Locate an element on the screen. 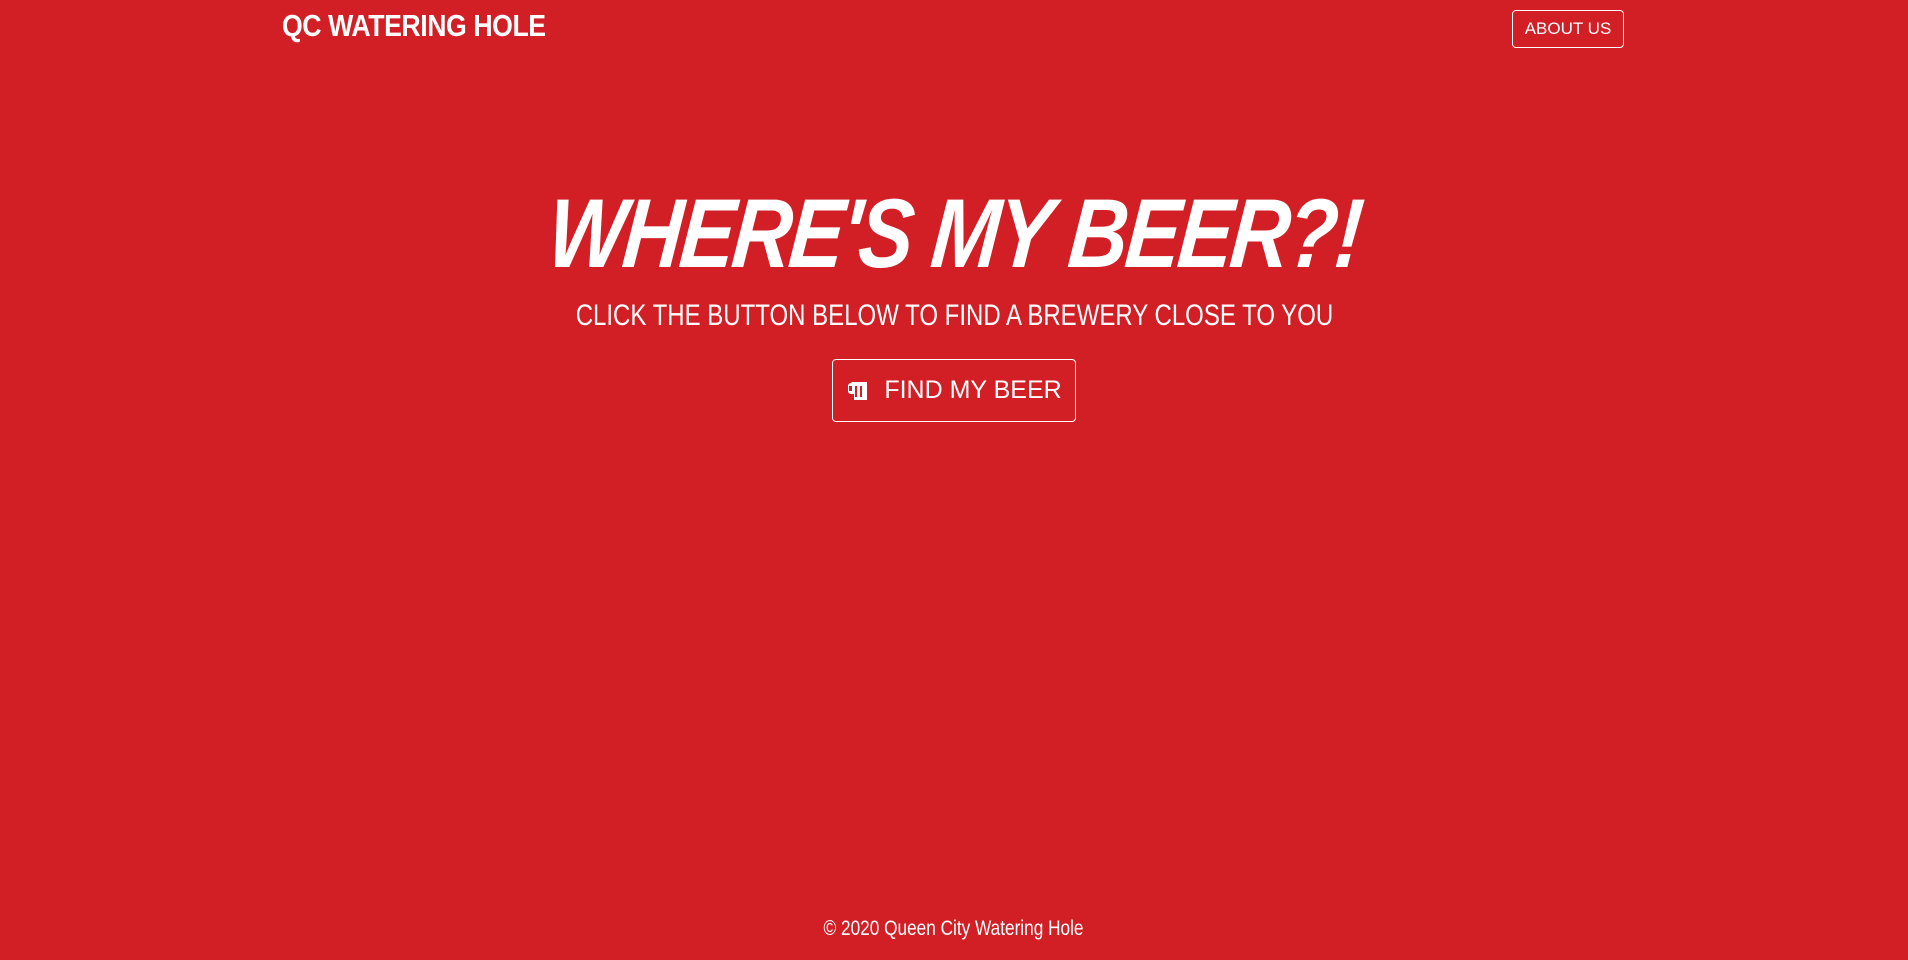 The width and height of the screenshot is (1908, 960). find-my-beer-button: FIND MY BEER is located at coordinates (954, 390).